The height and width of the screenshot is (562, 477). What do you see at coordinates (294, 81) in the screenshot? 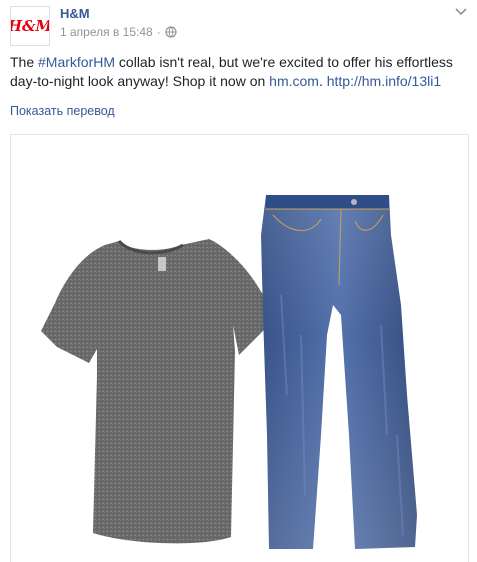
I see `site-link: hm.com` at bounding box center [294, 81].